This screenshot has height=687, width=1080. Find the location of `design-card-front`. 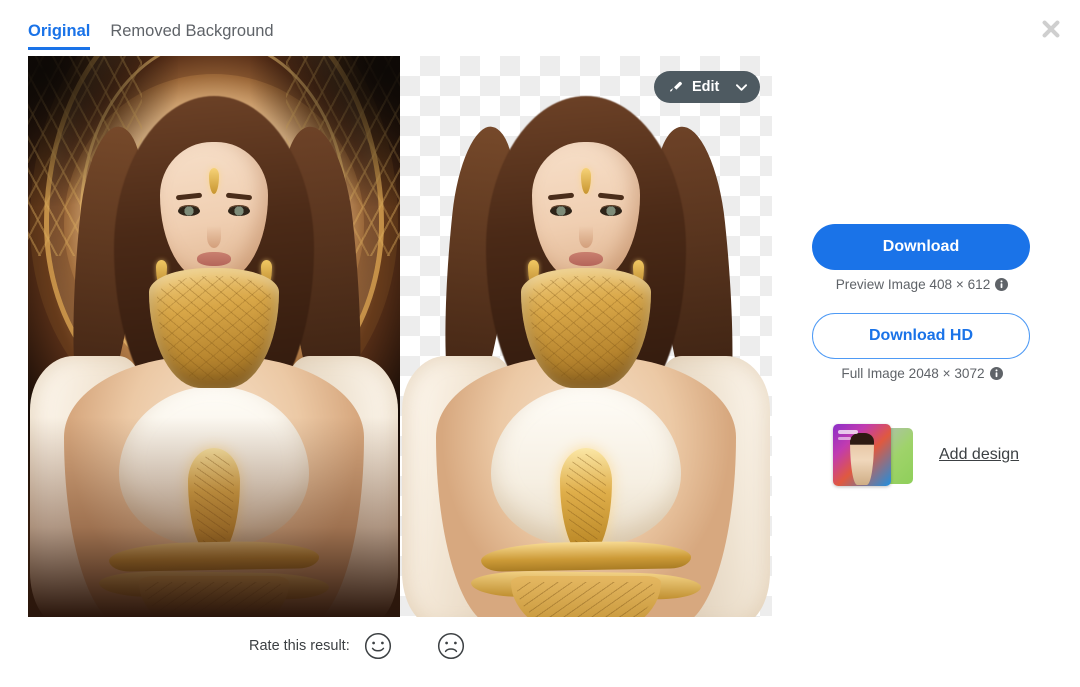

design-card-front is located at coordinates (862, 455).